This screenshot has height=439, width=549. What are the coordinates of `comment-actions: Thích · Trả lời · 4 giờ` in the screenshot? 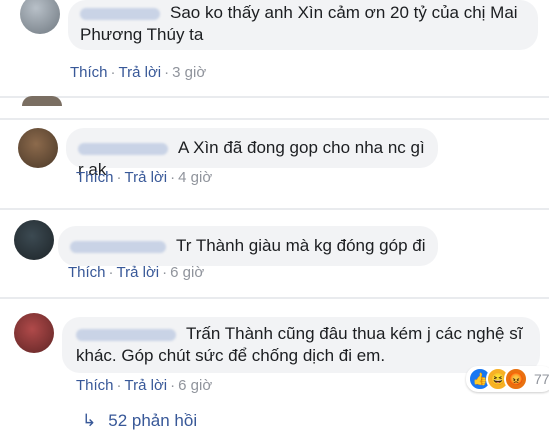 It's located at (144, 177).